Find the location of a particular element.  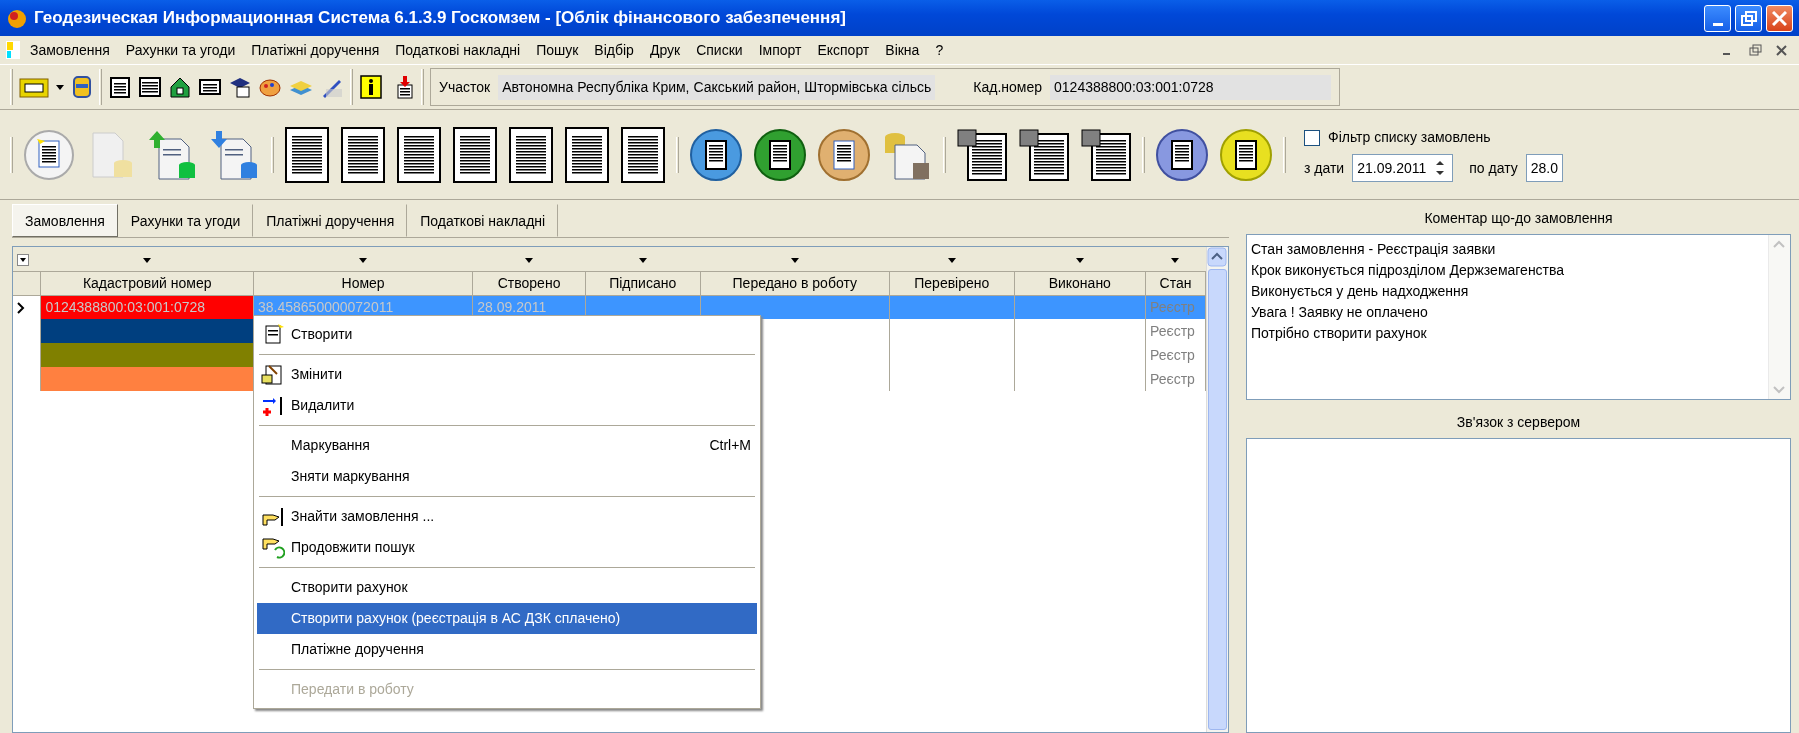

tab: Замовлення is located at coordinates (65, 220).